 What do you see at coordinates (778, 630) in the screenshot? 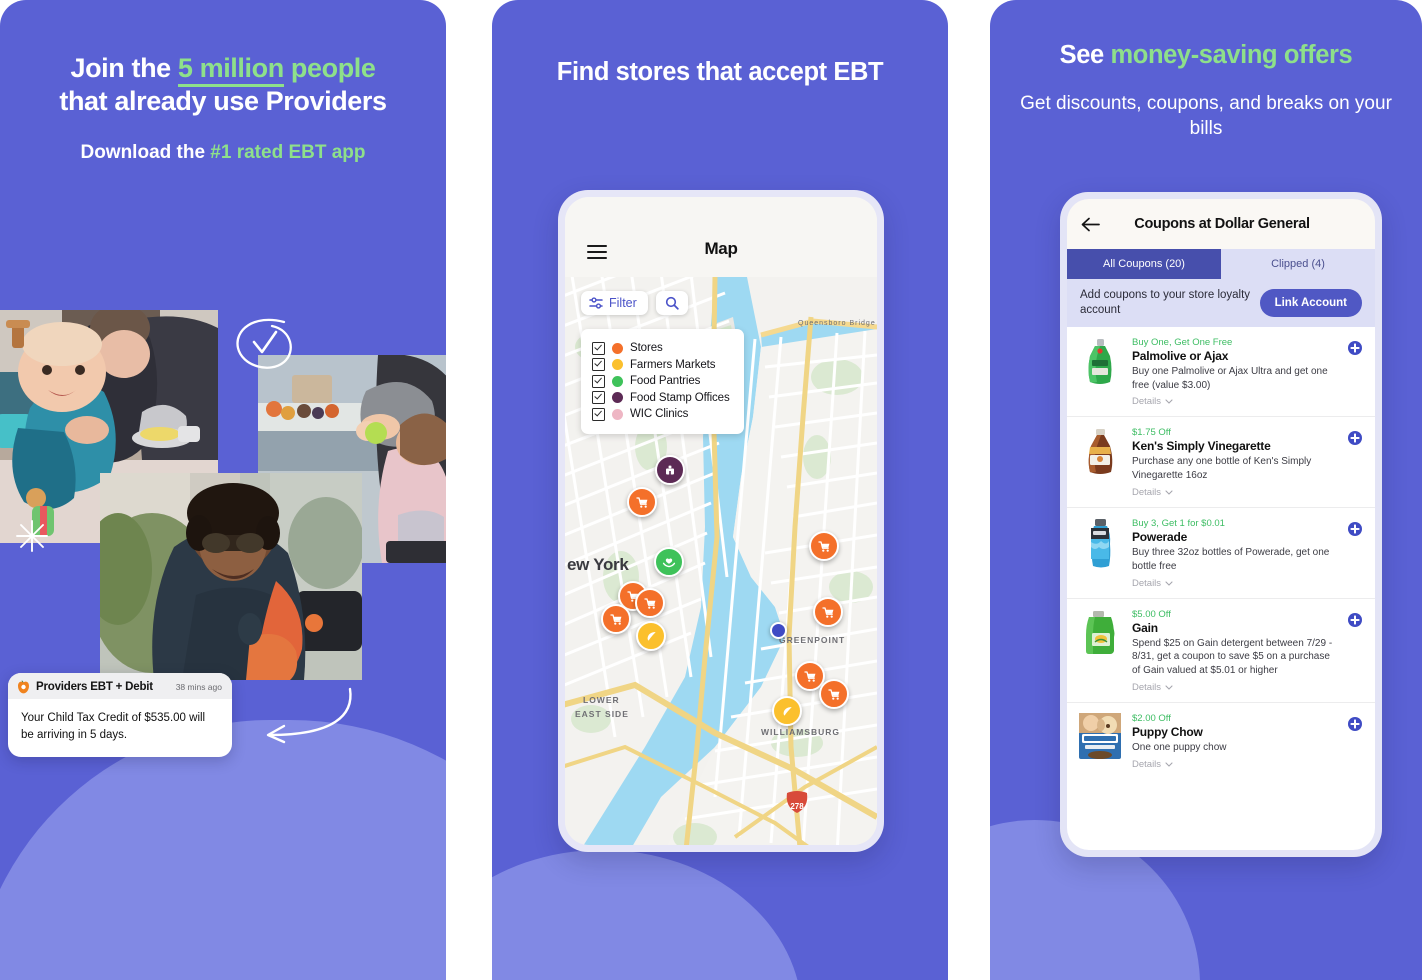
I see `current-location-dot` at bounding box center [778, 630].